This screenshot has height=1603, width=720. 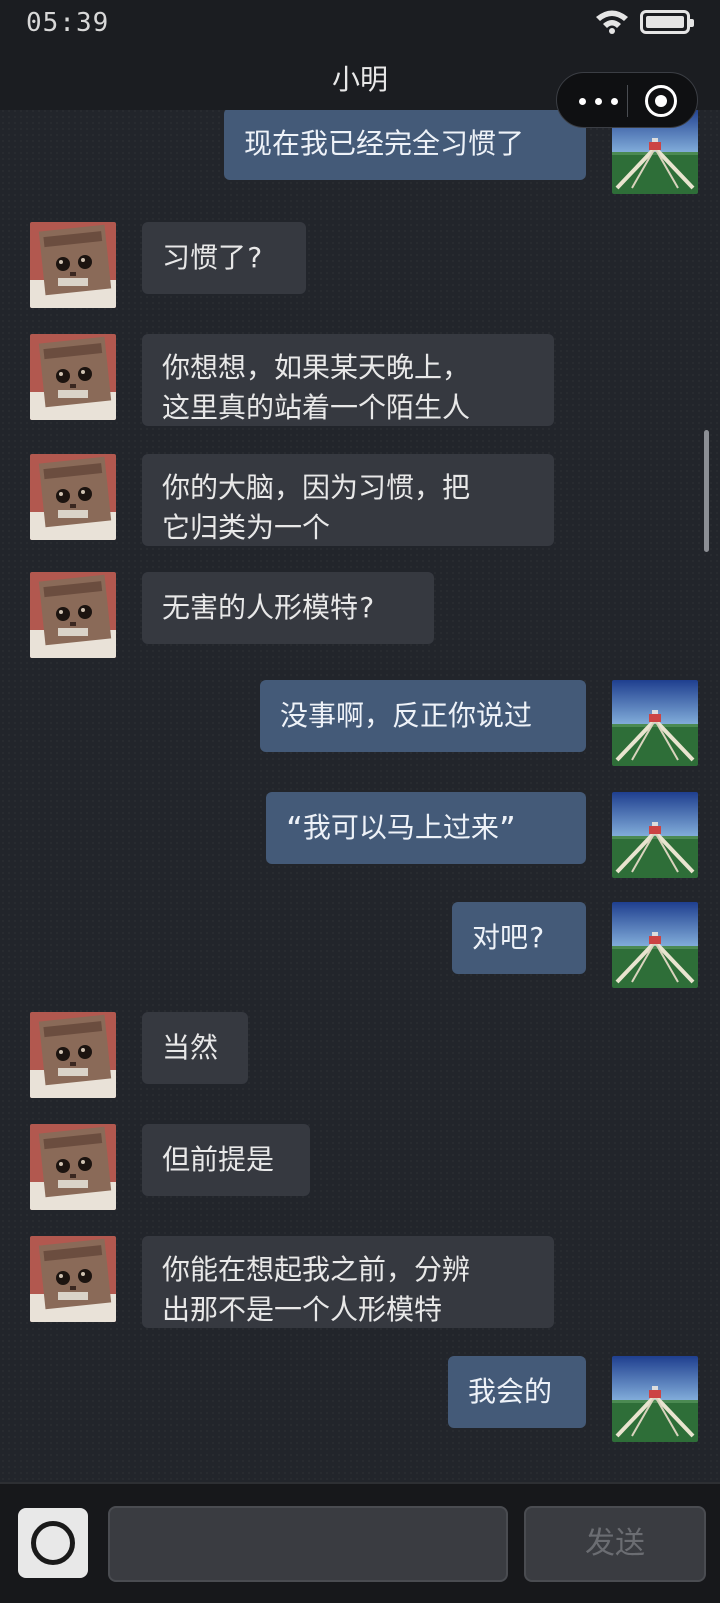 I want to click on message-row: 无害的人形模特?, so click(x=360, y=615).